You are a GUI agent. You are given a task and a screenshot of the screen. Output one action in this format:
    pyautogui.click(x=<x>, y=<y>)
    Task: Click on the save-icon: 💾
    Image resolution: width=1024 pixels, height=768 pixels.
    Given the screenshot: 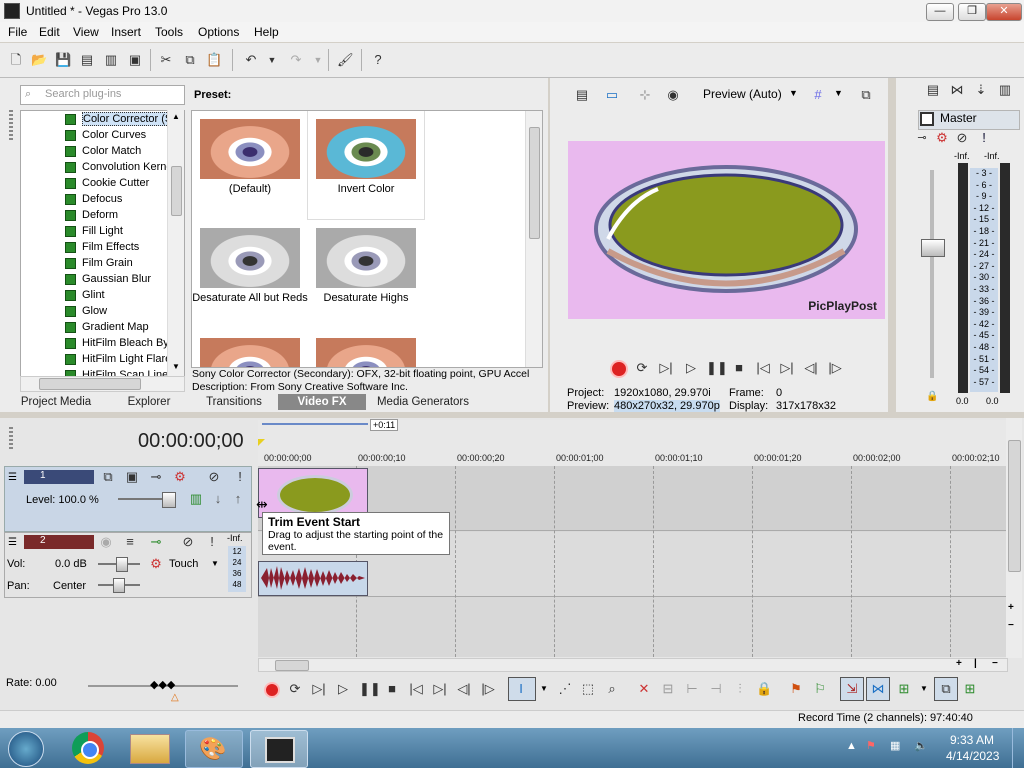 What is the action you would take?
    pyautogui.click(x=63, y=60)
    